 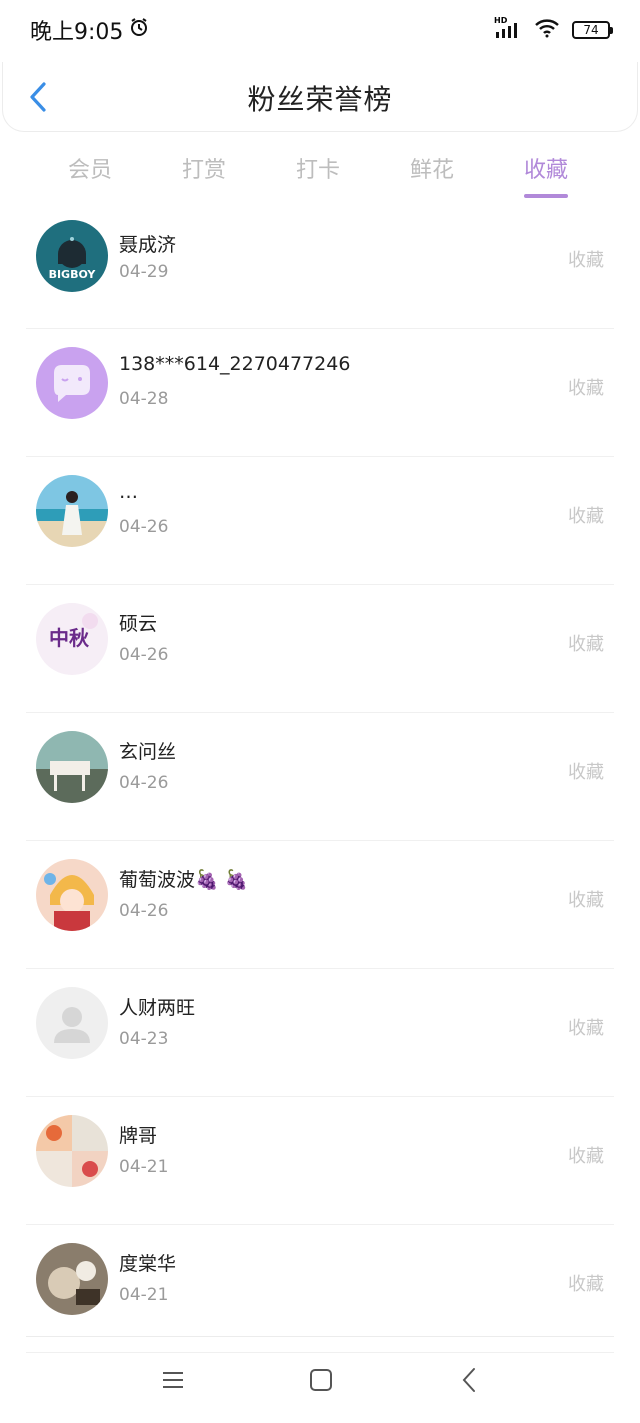 I want to click on home-button, so click(x=321, y=1380).